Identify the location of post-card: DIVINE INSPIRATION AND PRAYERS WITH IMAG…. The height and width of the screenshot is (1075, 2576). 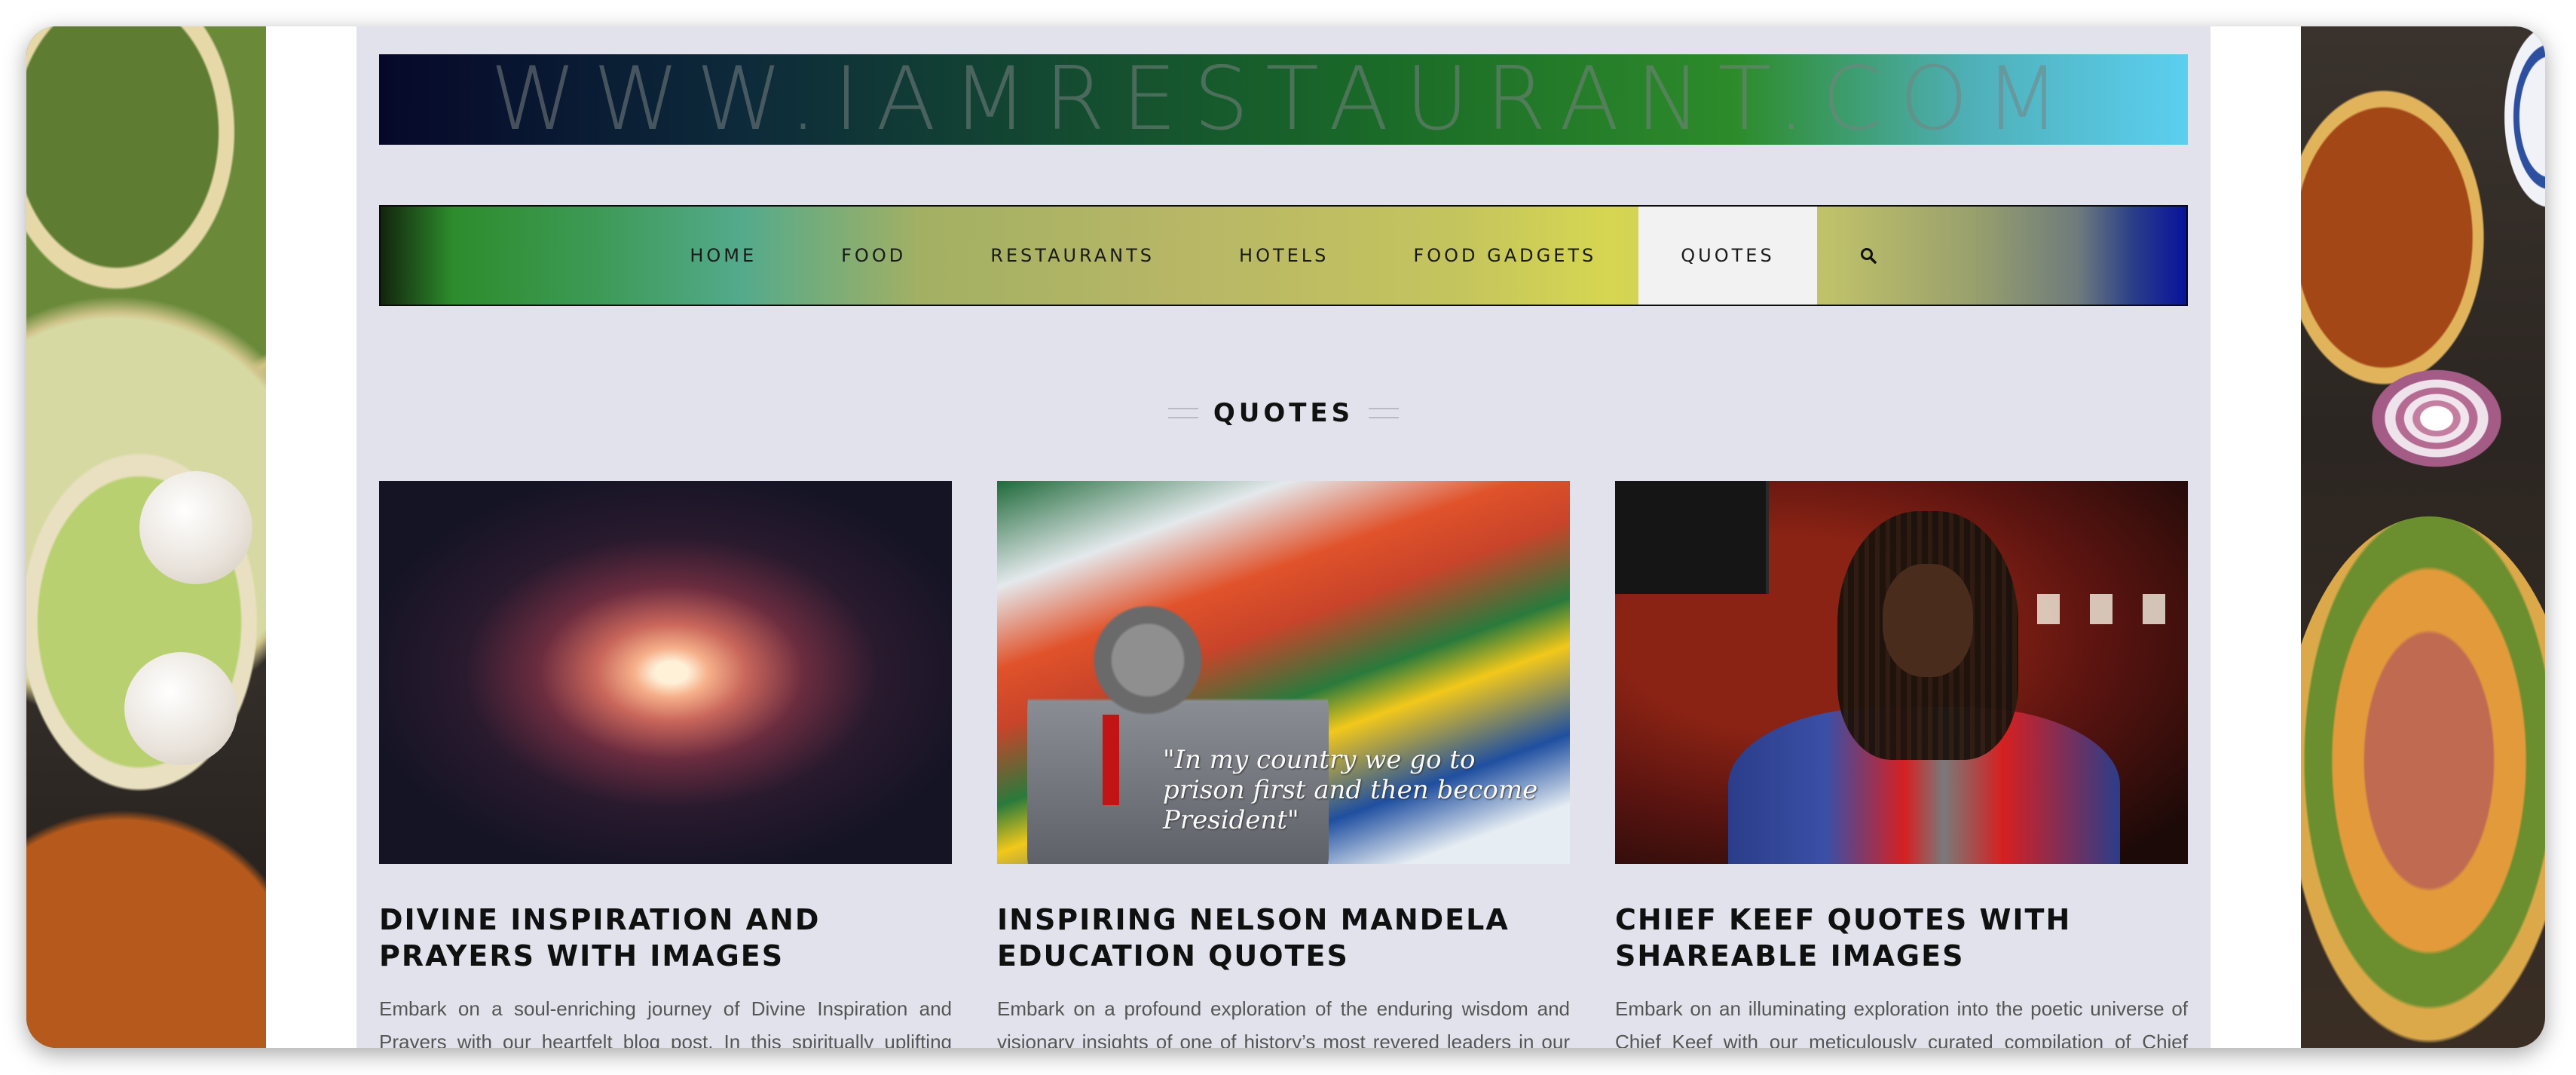
(665, 764).